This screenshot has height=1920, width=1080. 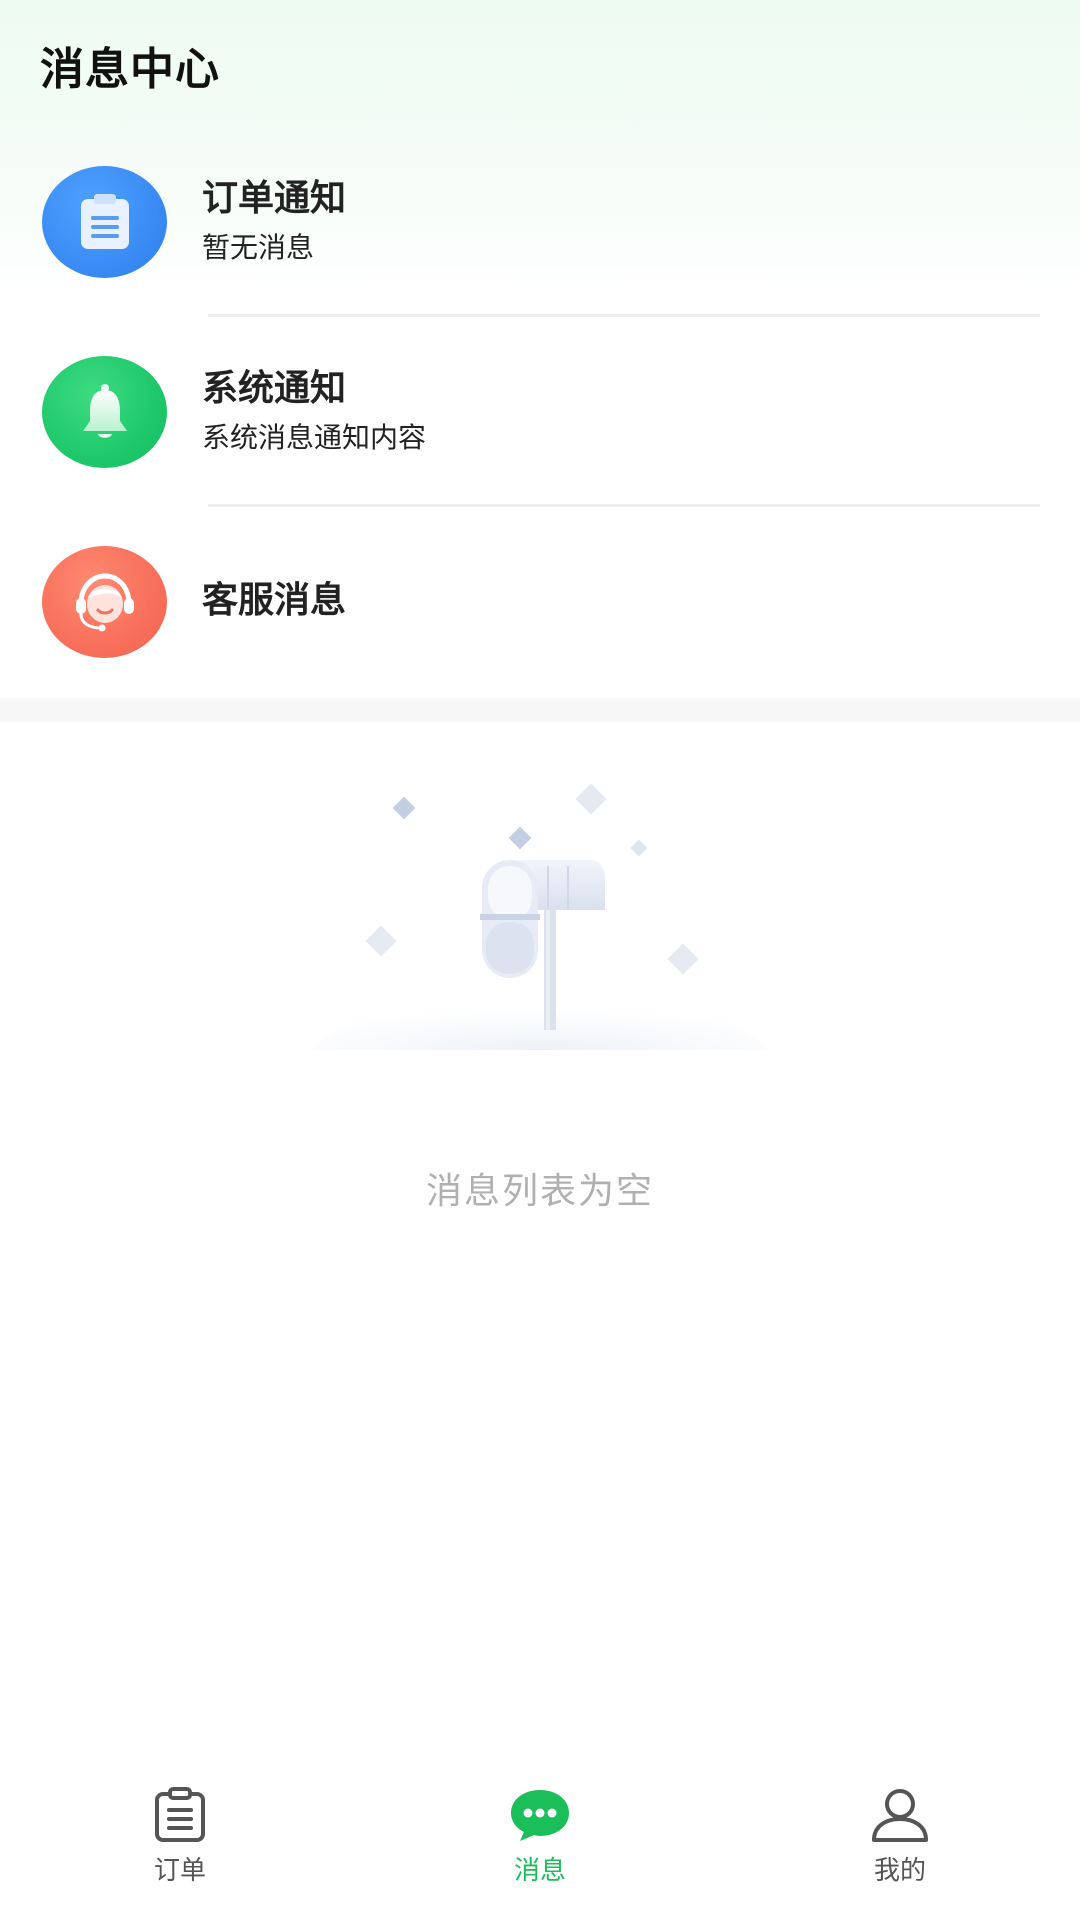 I want to click on message-item-subtitle: 暂无消息, so click(x=258, y=247).